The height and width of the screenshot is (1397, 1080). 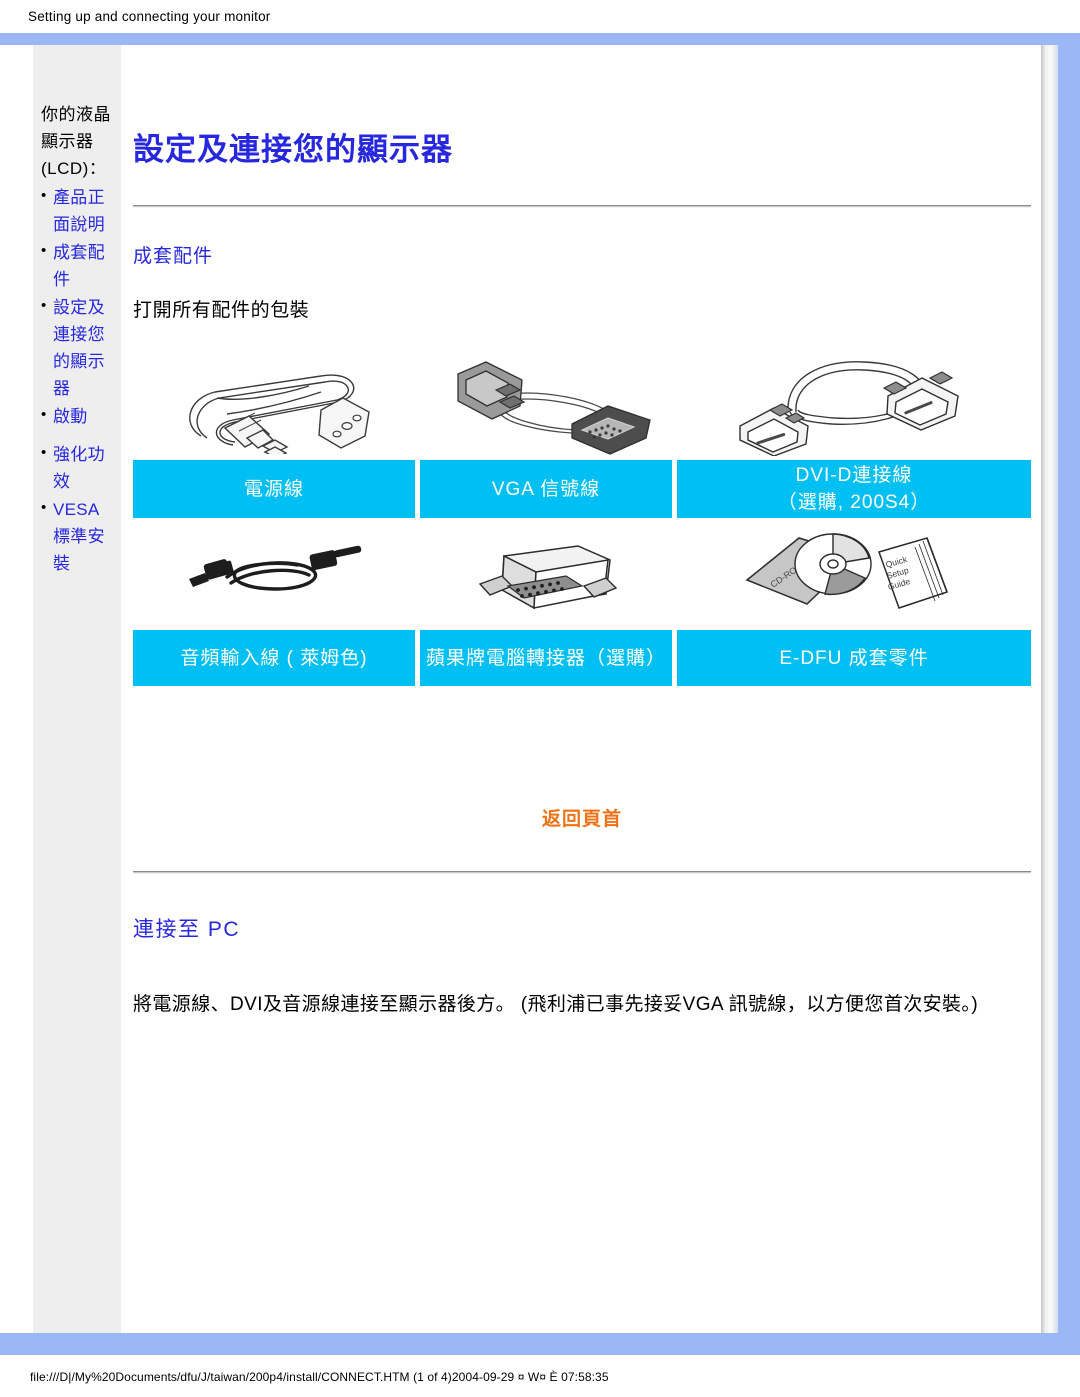 What do you see at coordinates (548, 489) in the screenshot?
I see `accessory-label-vga-cable: VGA 信號線` at bounding box center [548, 489].